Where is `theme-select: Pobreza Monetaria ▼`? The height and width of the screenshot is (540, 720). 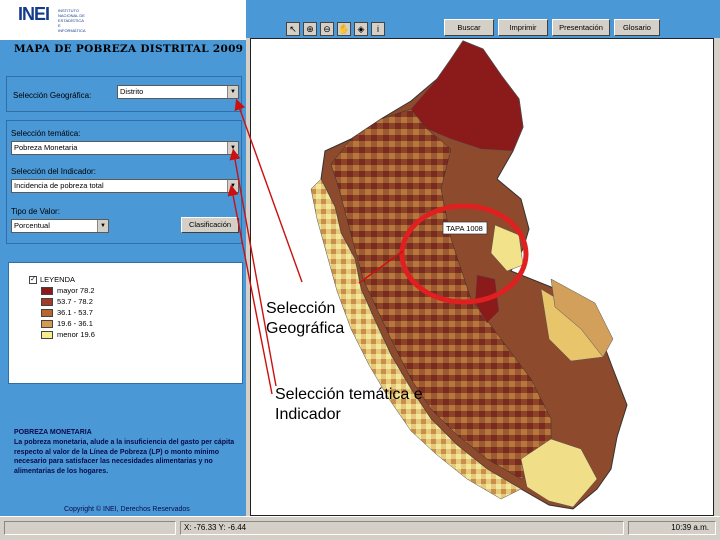 theme-select: Pobreza Monetaria ▼ is located at coordinates (125, 148).